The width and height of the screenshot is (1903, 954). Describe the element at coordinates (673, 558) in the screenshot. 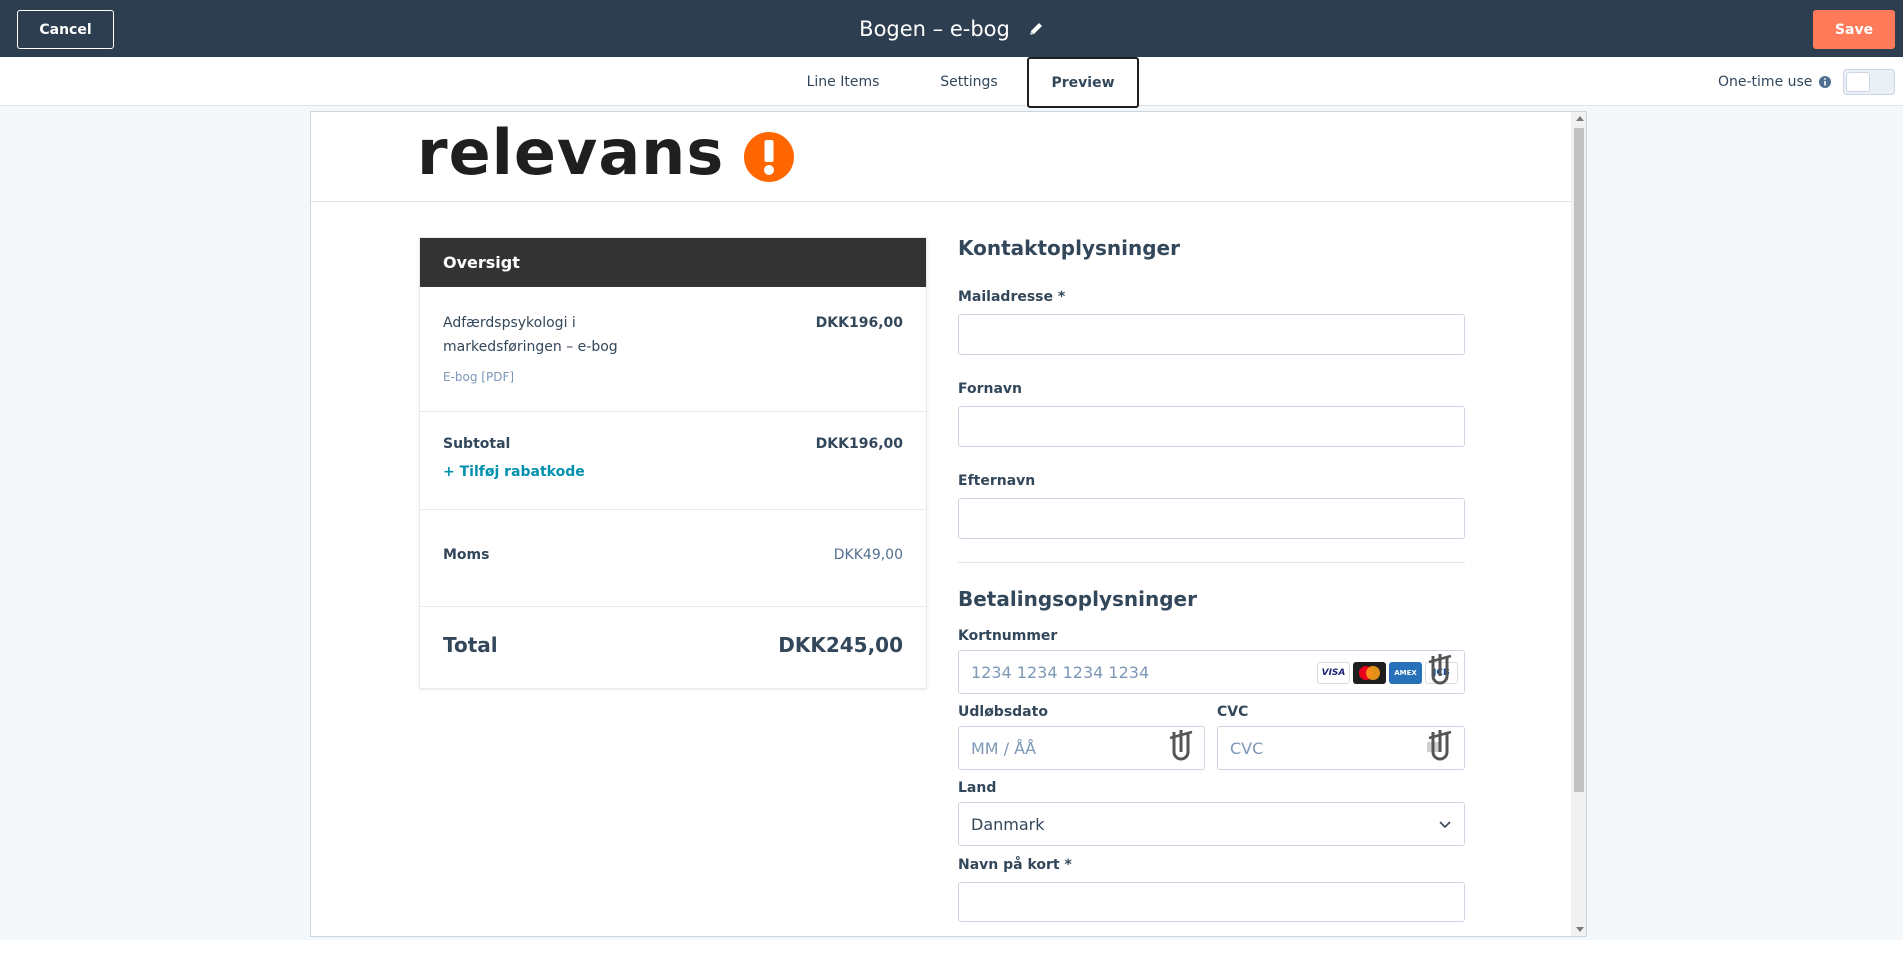

I see `tax-section: Moms DKK49,00` at that location.